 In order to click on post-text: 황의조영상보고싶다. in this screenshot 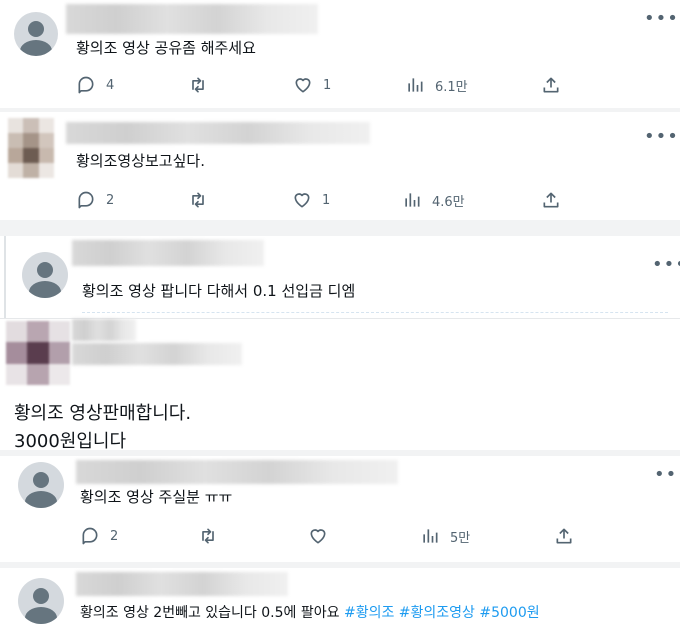, I will do `click(140, 161)`.